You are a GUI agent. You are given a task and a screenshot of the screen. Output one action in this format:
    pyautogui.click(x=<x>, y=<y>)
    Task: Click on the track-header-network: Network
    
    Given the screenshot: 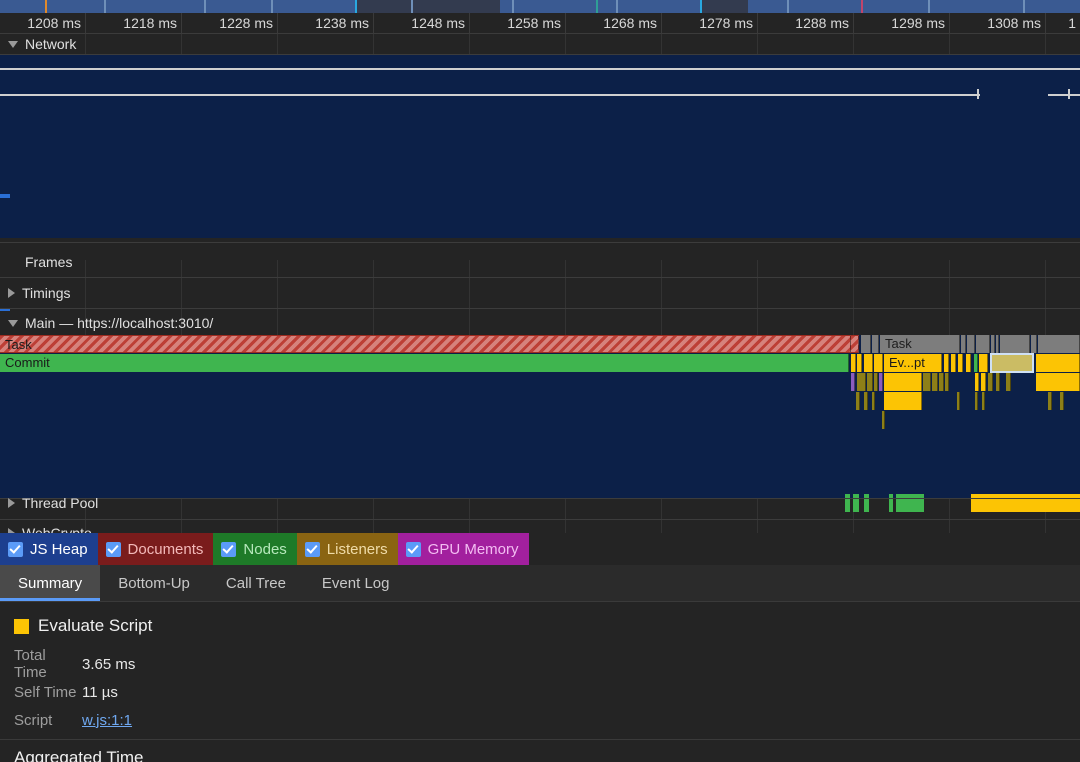 What is the action you would take?
    pyautogui.click(x=38, y=44)
    